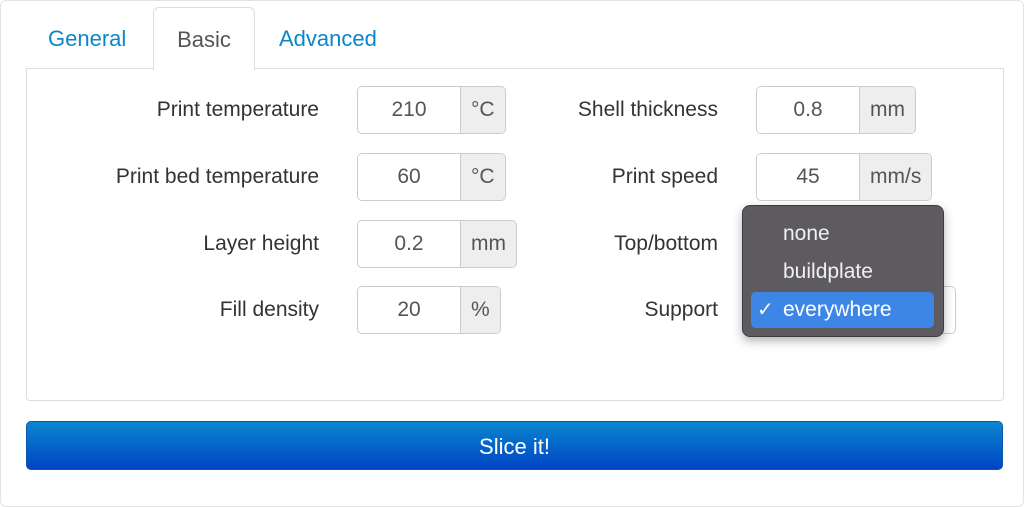 The height and width of the screenshot is (507, 1024). I want to click on support-label: Support, so click(681, 309).